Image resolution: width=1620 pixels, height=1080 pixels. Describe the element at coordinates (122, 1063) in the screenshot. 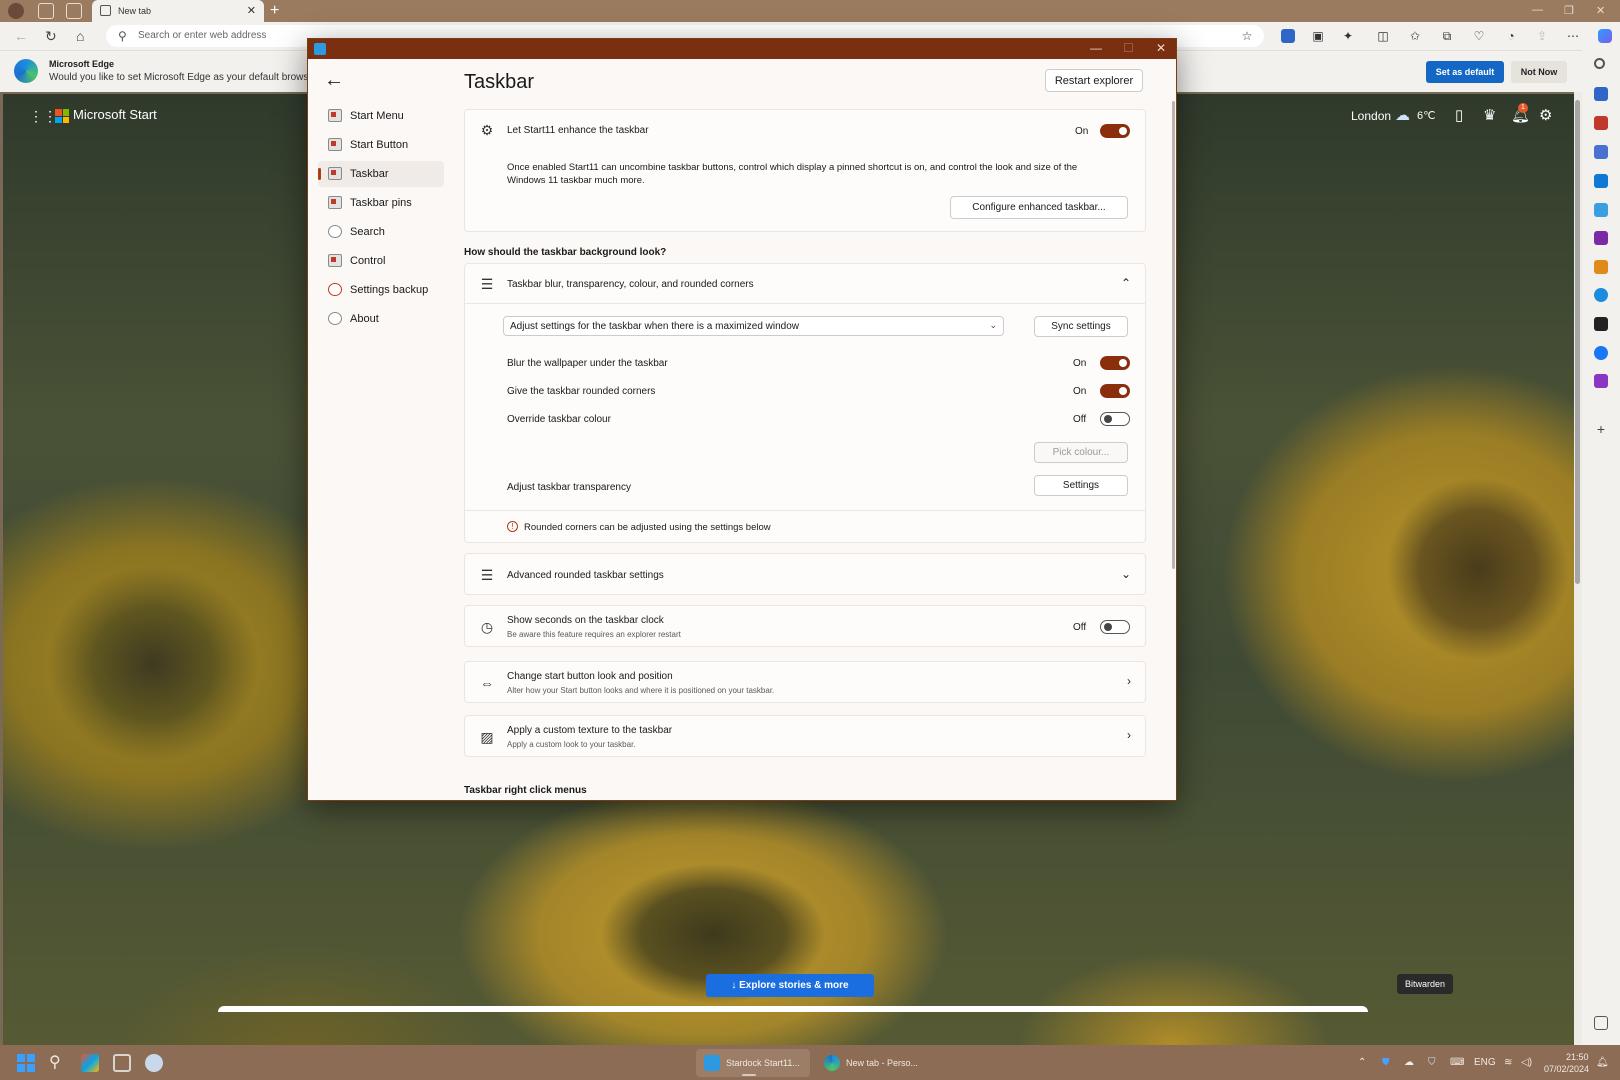

I see `task-view-icon` at that location.